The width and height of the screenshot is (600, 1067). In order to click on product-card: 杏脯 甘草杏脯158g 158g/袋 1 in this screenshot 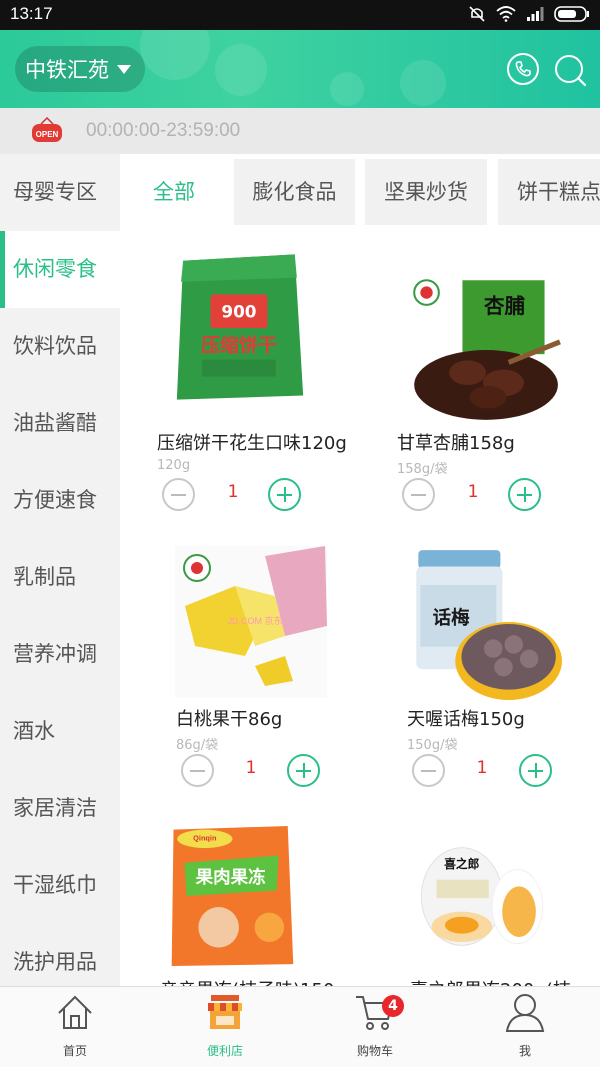, I will do `click(480, 370)`.